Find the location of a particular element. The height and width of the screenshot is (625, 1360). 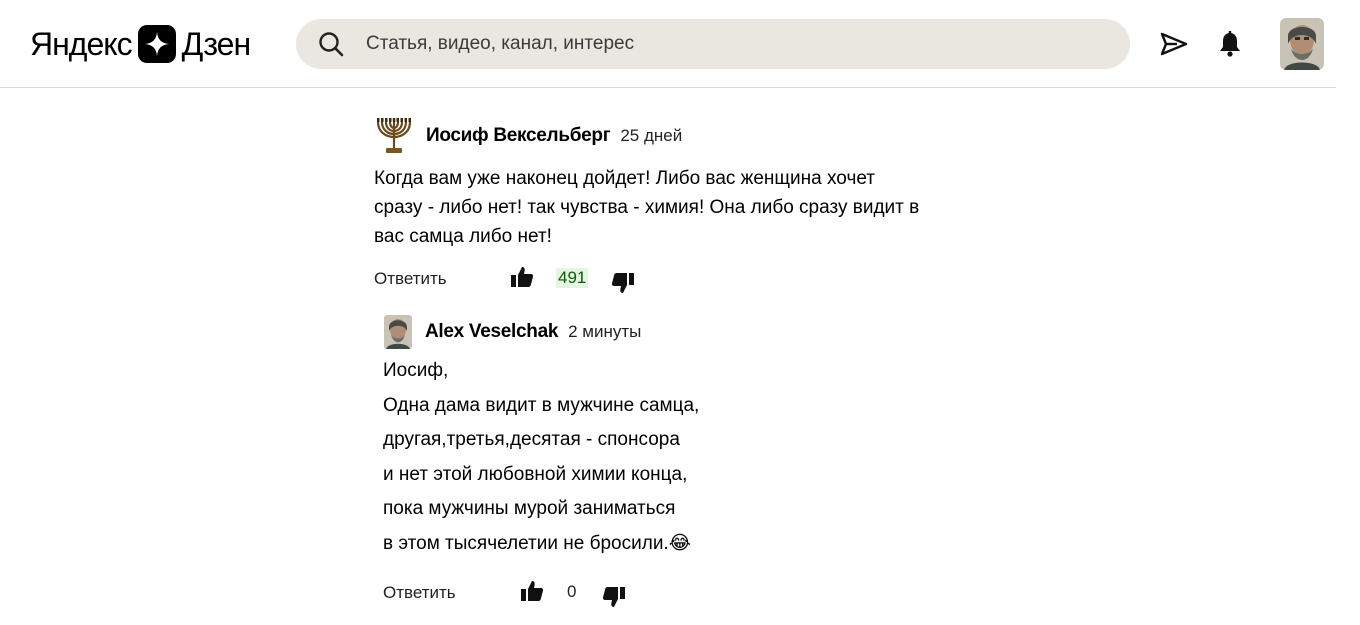

author-name: Иосиф Вексельберг is located at coordinates (518, 136).